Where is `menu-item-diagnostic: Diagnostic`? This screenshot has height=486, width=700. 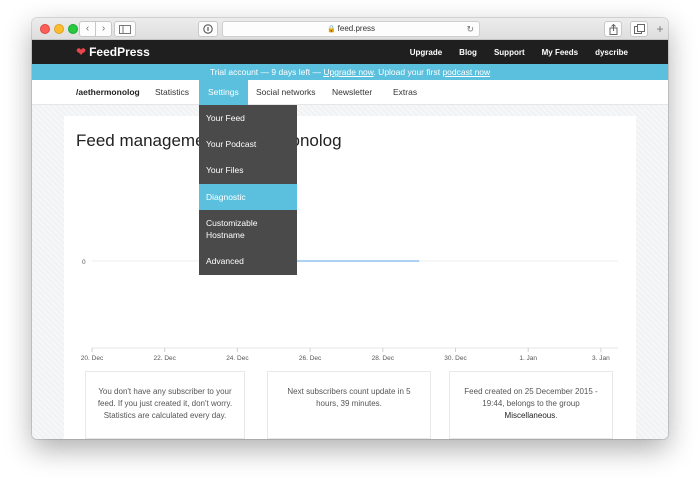 menu-item-diagnostic: Diagnostic is located at coordinates (248, 197).